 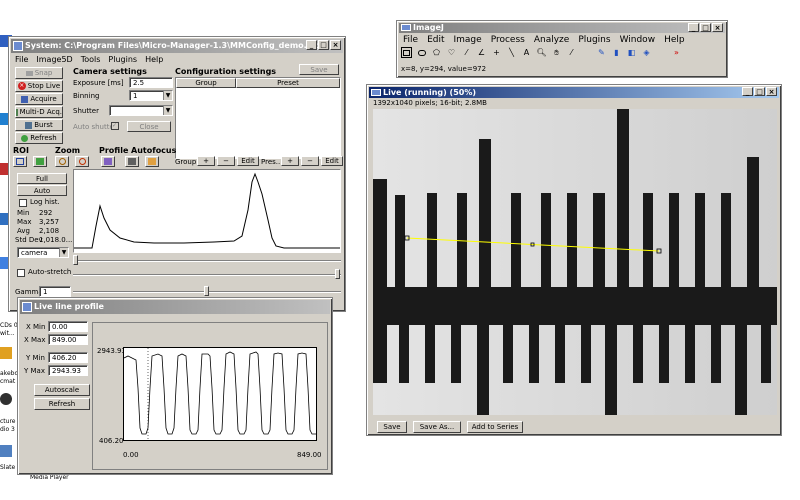 What do you see at coordinates (62, 161) in the screenshot?
I see `zoom-in-button` at bounding box center [62, 161].